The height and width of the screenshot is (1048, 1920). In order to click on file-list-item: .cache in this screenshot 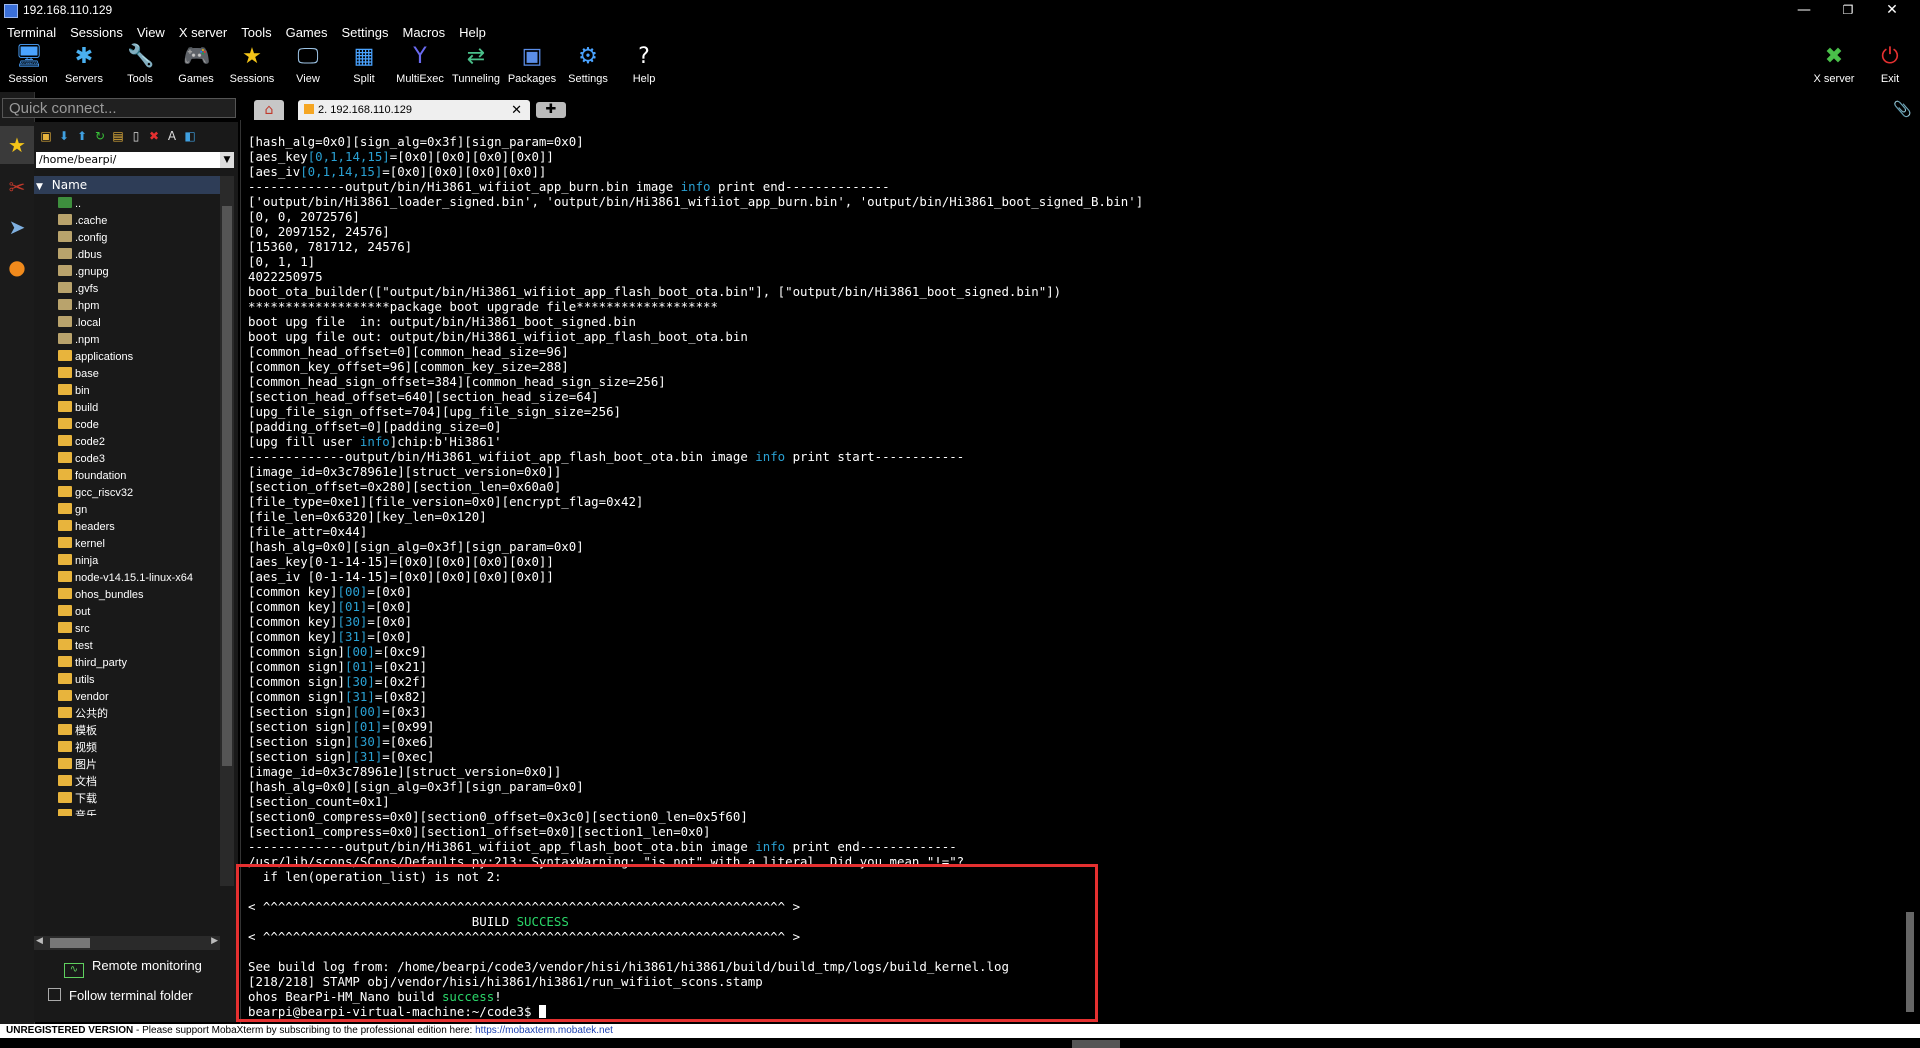, I will do `click(82, 221)`.